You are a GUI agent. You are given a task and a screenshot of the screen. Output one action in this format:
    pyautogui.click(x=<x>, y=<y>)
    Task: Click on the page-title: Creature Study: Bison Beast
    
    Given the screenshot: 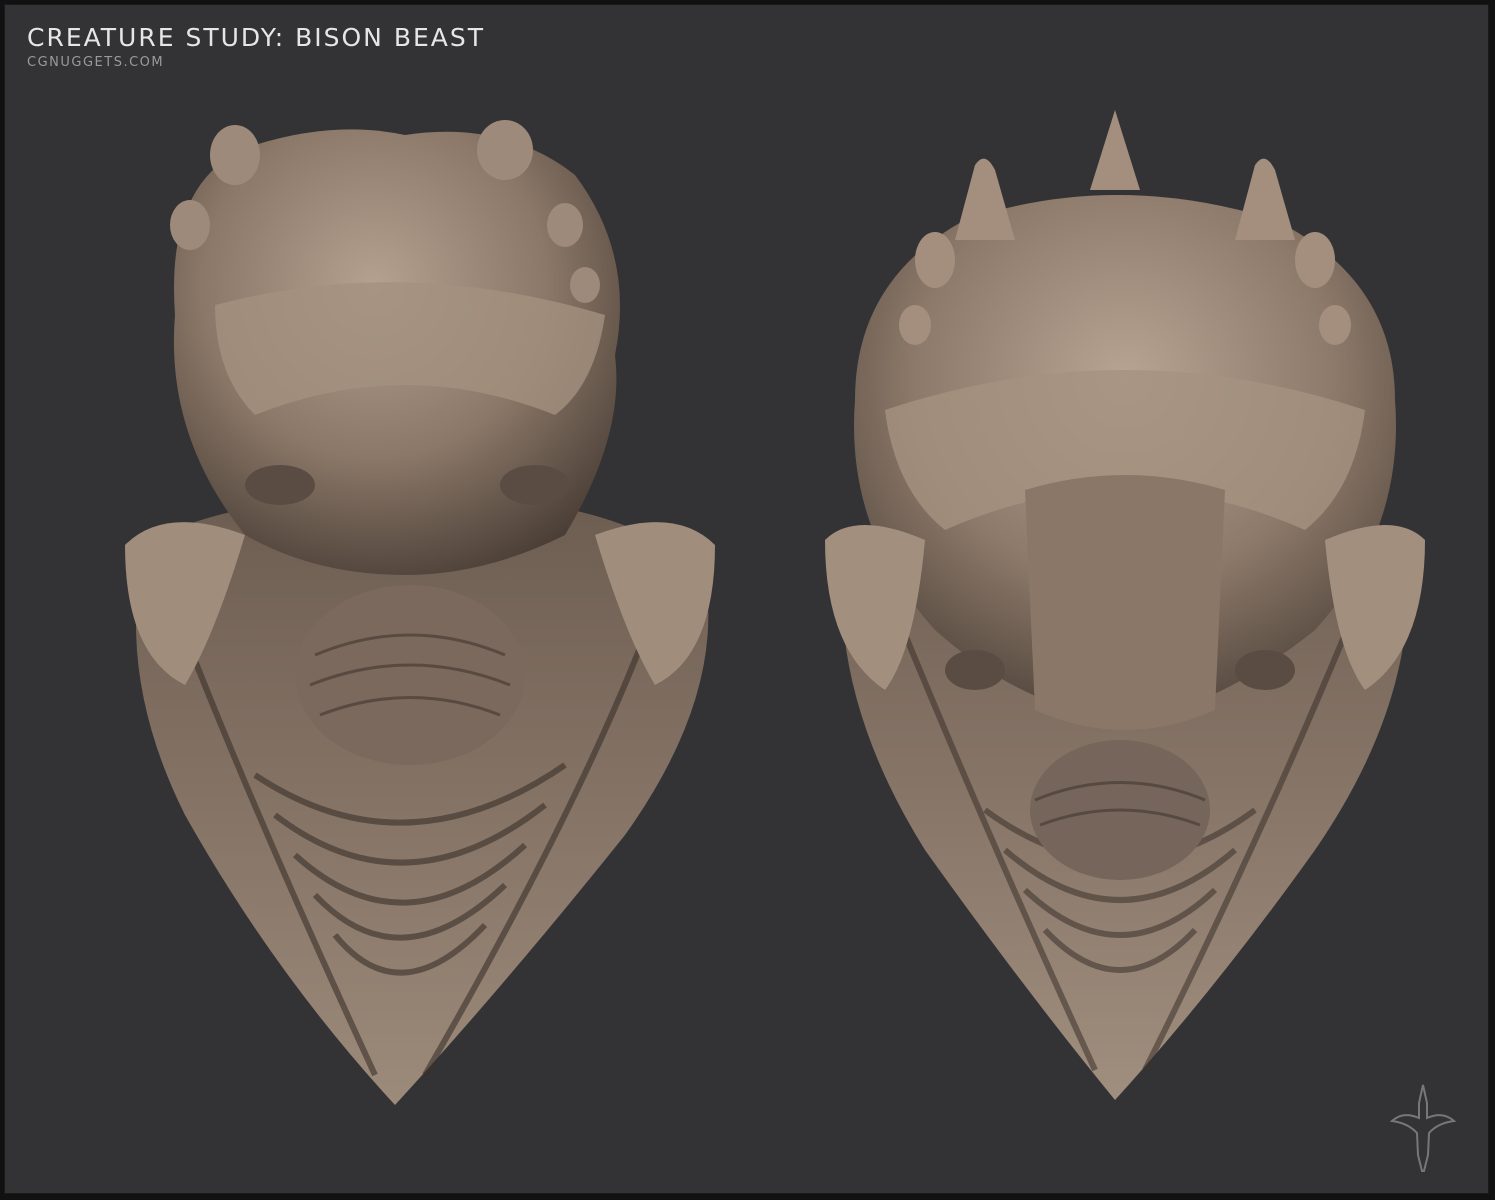 What is the action you would take?
    pyautogui.click(x=256, y=37)
    